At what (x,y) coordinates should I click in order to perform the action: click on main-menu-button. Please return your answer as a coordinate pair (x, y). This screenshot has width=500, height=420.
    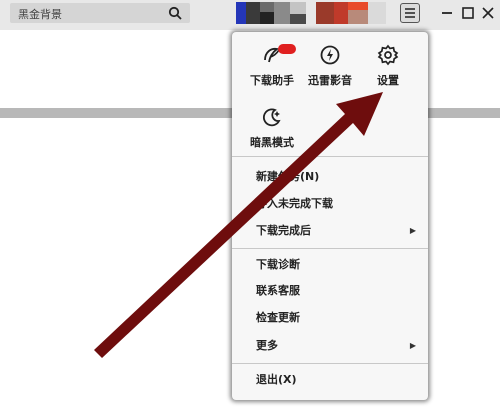
    Looking at the image, I should click on (410, 13).